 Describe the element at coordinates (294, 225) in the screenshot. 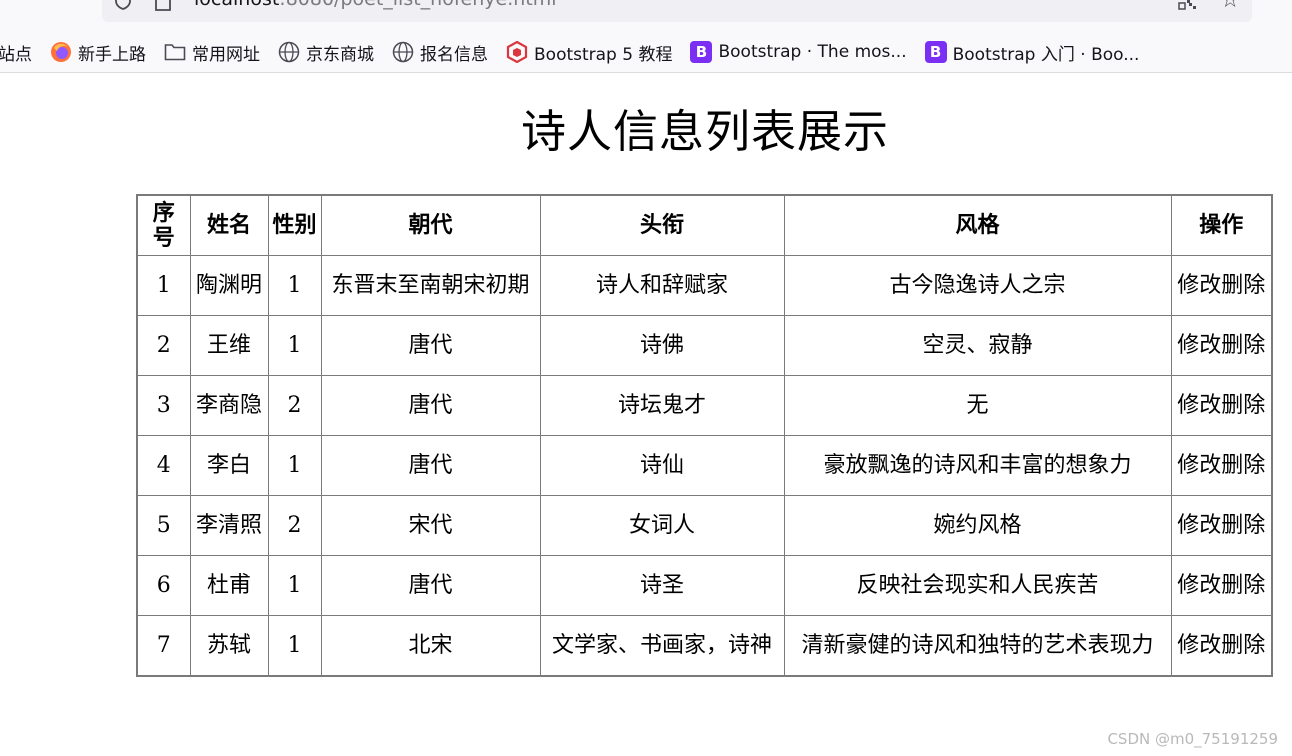

I see `column-header-gender: 性别` at that location.